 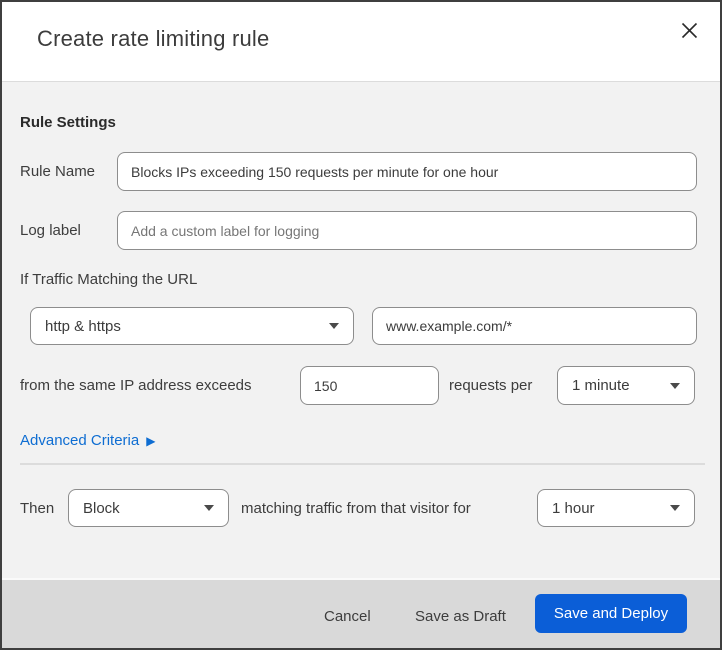 I want to click on dialog-title: Create rate limiting rule, so click(x=153, y=38).